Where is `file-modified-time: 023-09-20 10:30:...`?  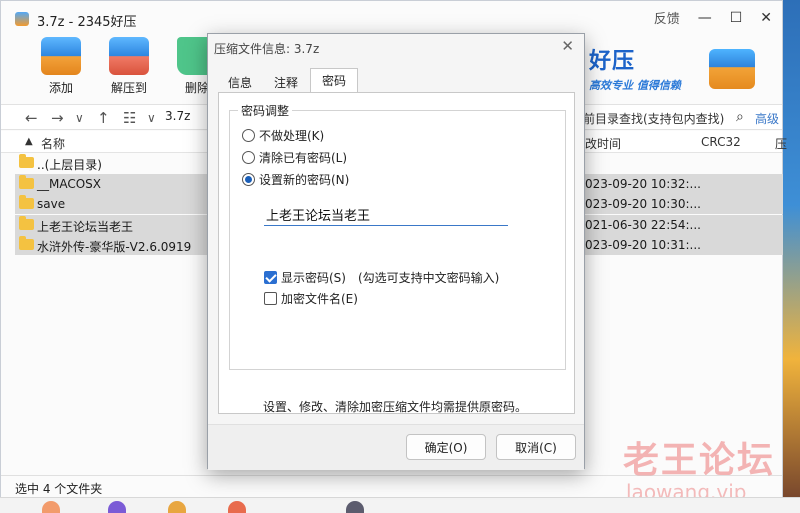 file-modified-time: 023-09-20 10:30:... is located at coordinates (643, 204).